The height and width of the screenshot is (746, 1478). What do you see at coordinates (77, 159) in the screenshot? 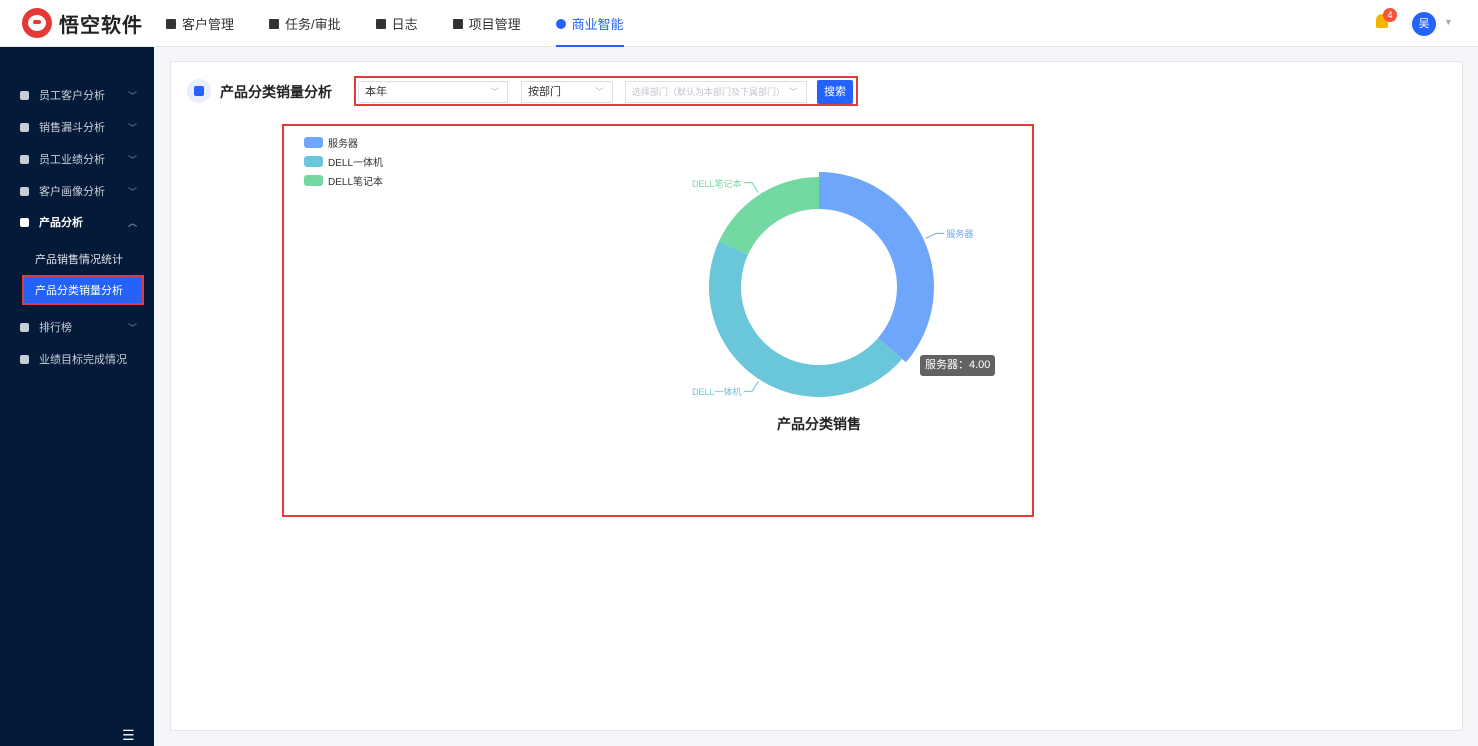
I see `sidebar-item-employee-performance: 员工业绩分析 ﹀` at bounding box center [77, 159].